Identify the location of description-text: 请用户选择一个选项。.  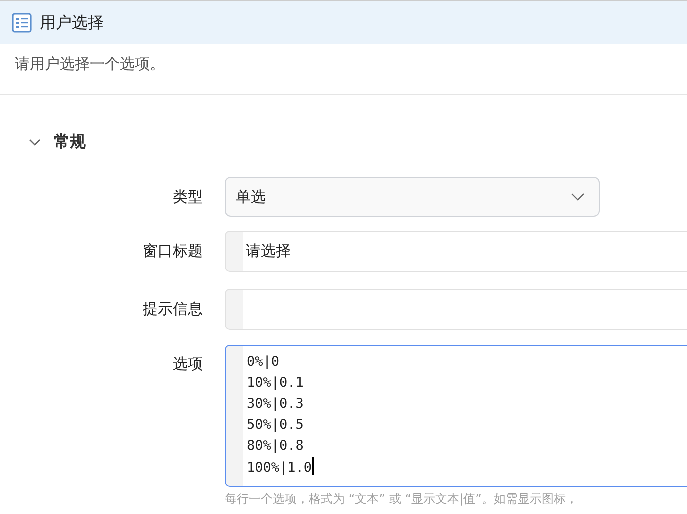
(90, 64).